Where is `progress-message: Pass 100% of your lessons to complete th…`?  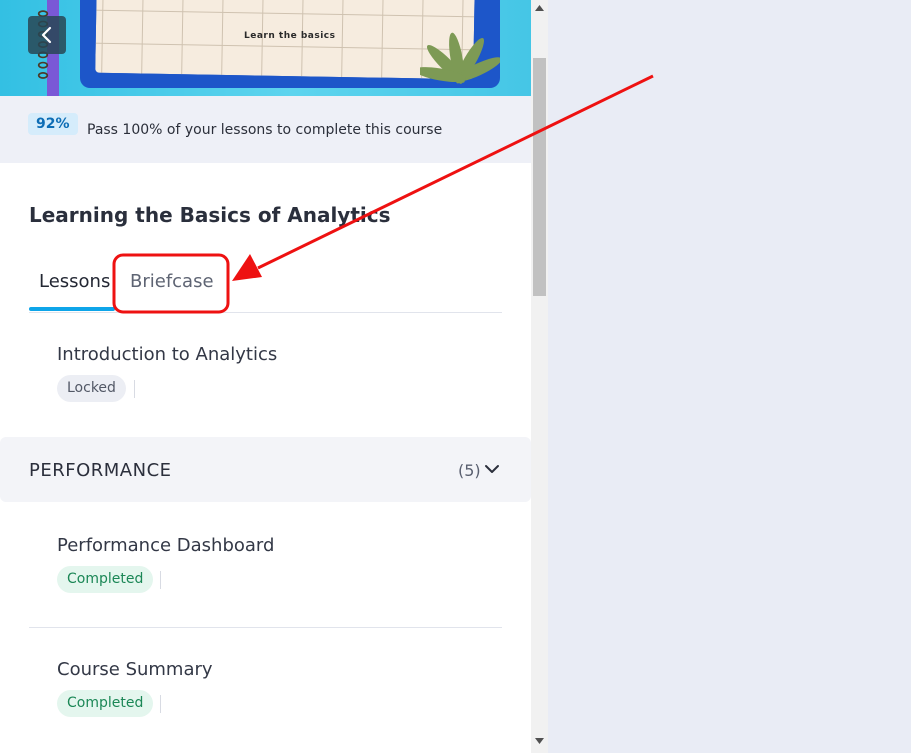 progress-message: Pass 100% of your lessons to complete th… is located at coordinates (265, 130).